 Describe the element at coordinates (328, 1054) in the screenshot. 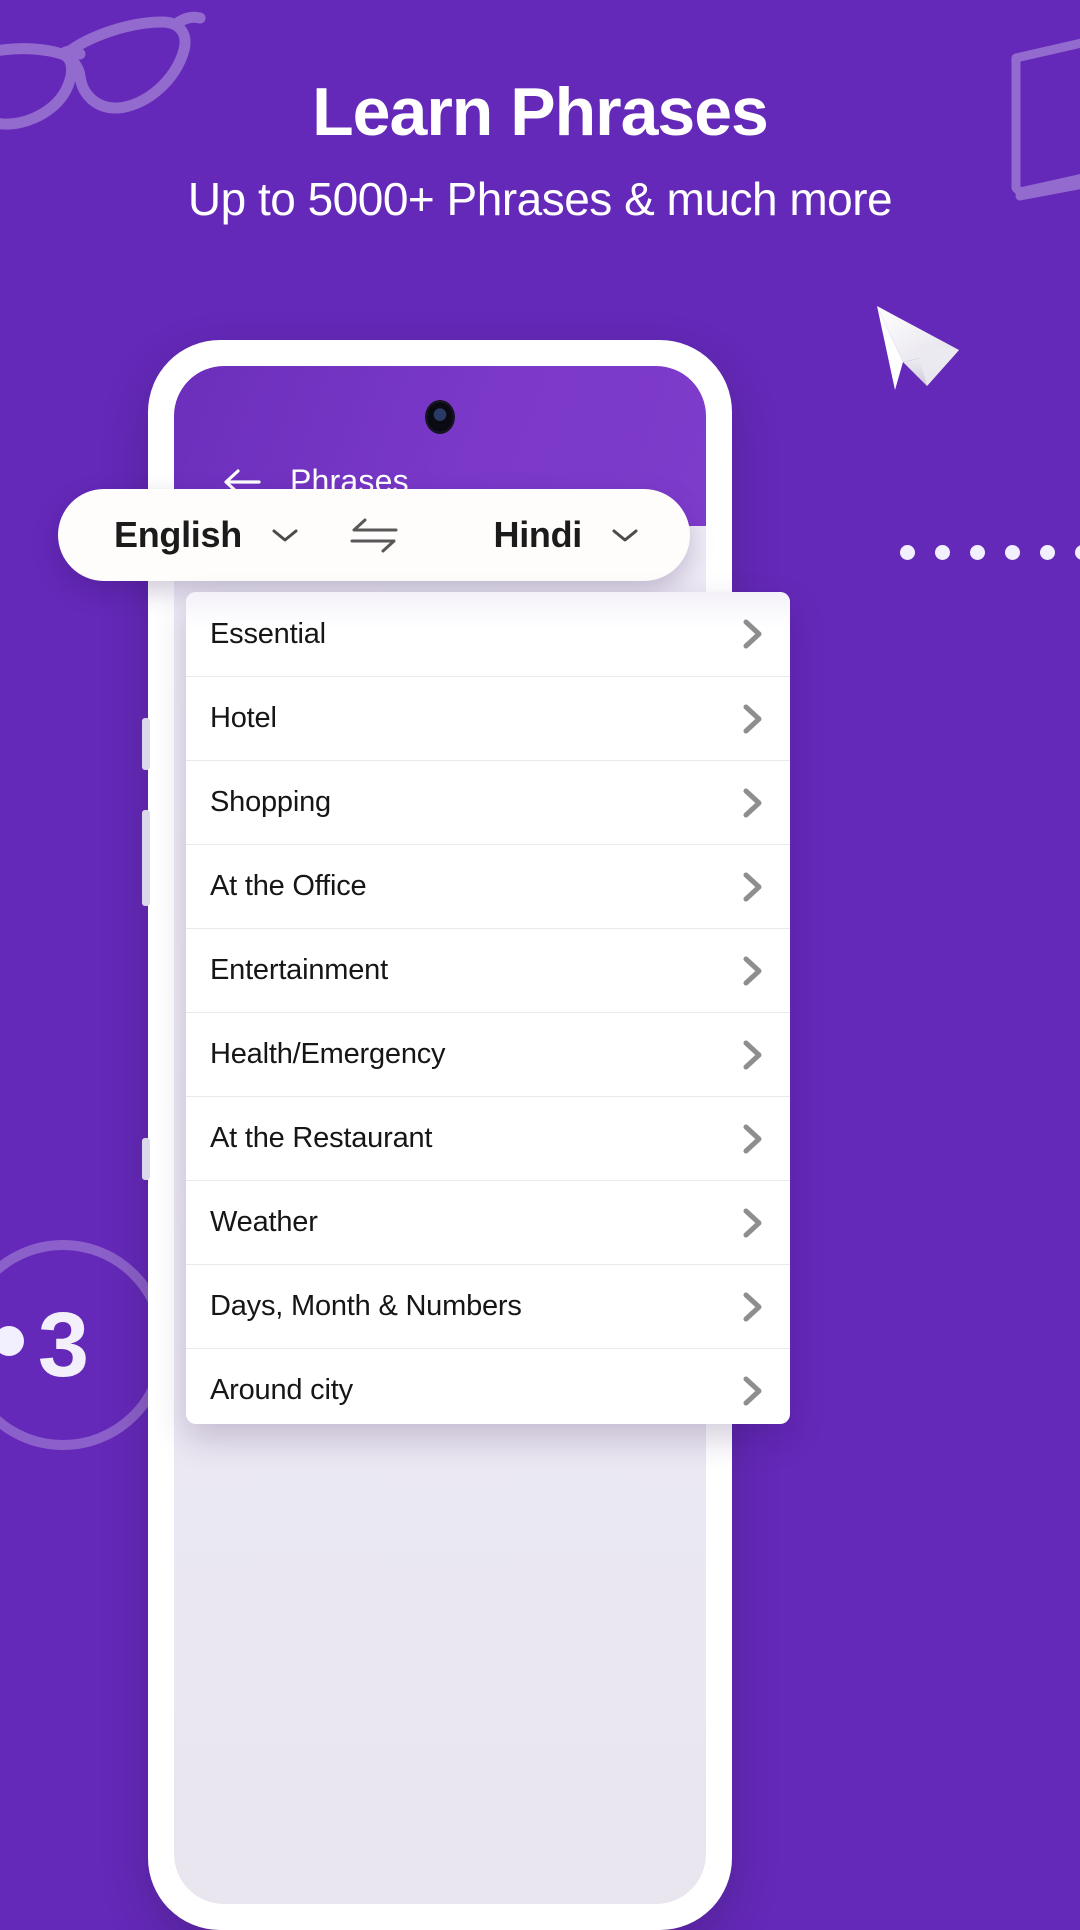

I see `category-label: Health/Emergency` at that location.